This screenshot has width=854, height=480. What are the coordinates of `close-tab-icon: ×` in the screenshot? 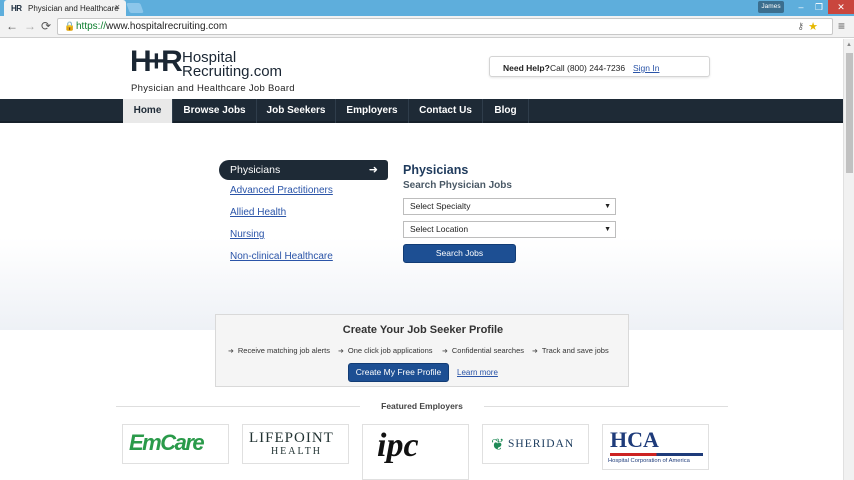 It's located at (117, 7).